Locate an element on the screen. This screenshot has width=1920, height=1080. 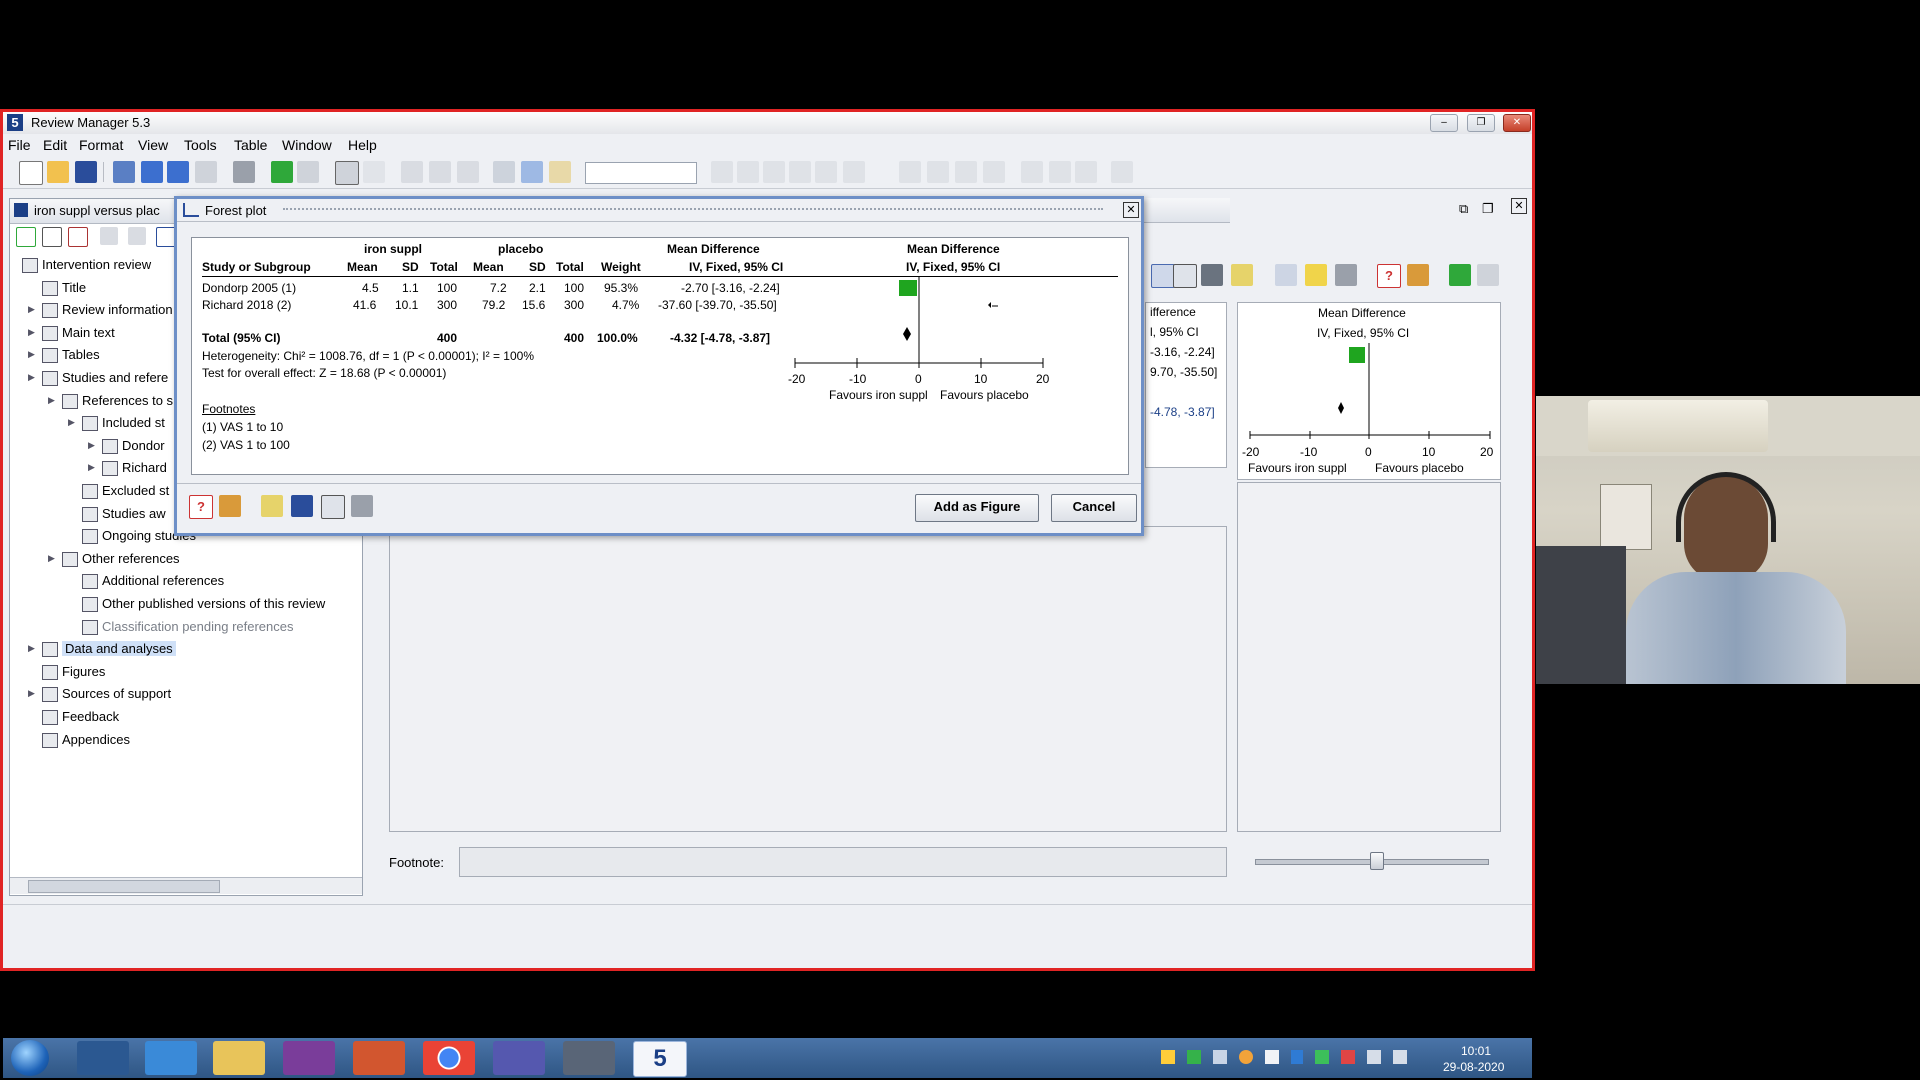
tray-network-icon is located at coordinates (1220, 1057).